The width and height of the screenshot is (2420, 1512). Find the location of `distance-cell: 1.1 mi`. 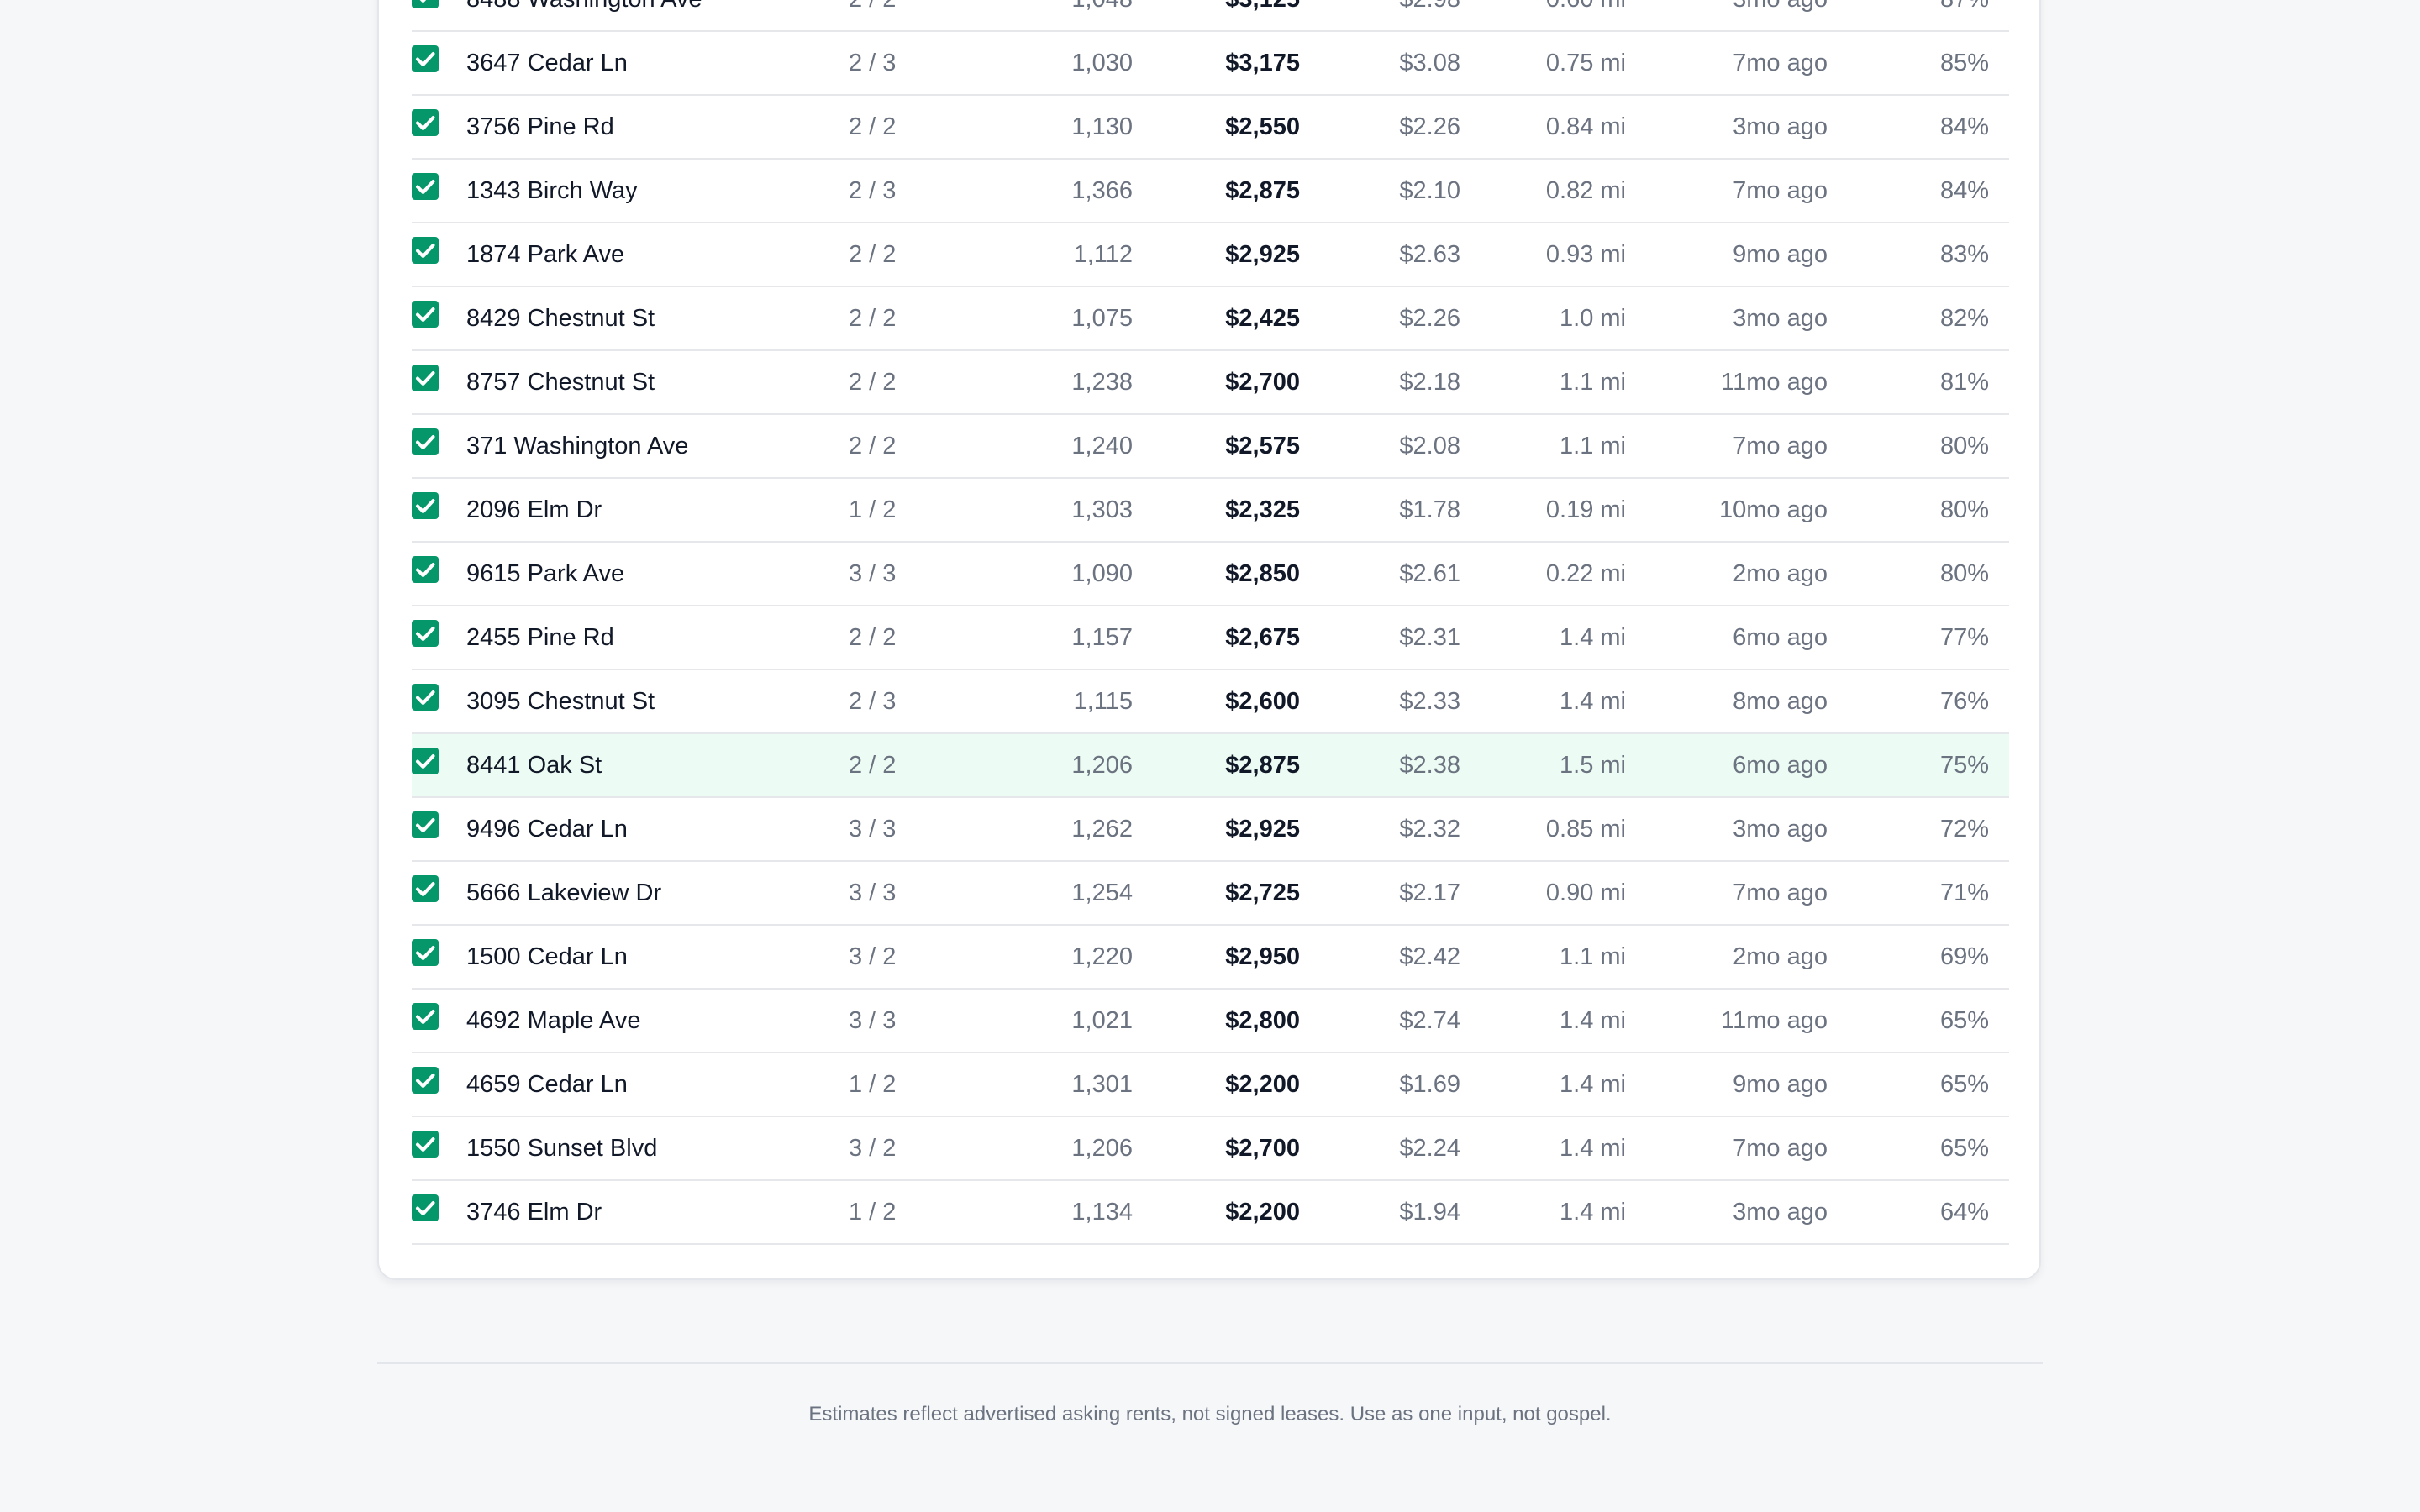

distance-cell: 1.1 mi is located at coordinates (1593, 446).